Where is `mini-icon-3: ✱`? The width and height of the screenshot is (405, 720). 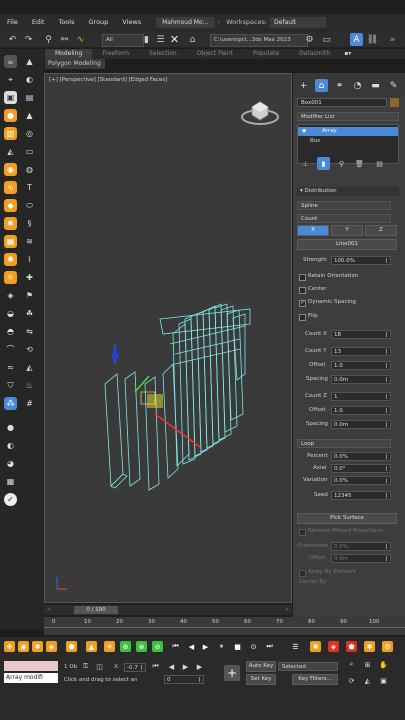 mini-icon-3: ✱ is located at coordinates (37, 646).